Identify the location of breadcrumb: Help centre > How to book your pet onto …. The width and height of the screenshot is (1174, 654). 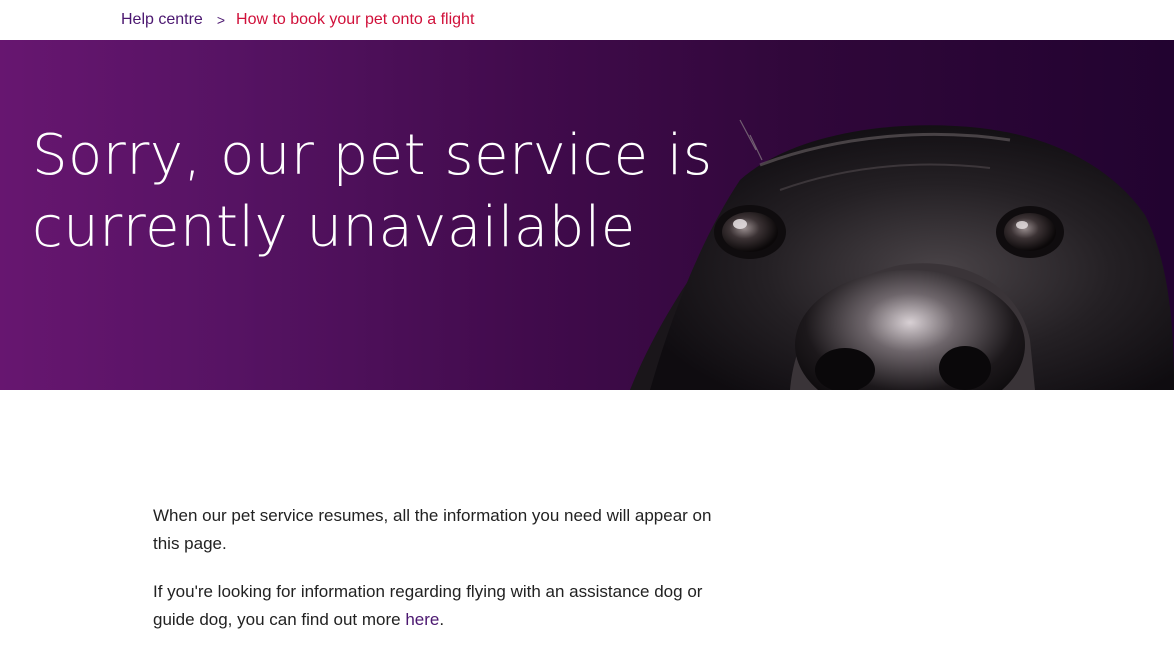
(297, 20).